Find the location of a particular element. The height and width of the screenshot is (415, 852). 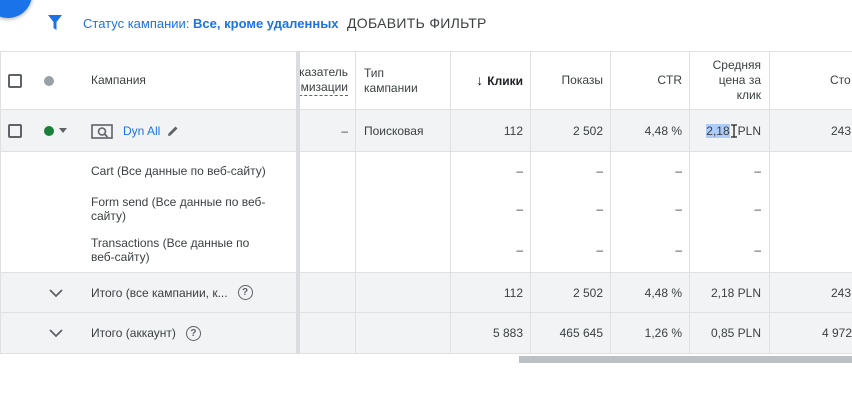

select-all-cell is located at coordinates (18, 80).